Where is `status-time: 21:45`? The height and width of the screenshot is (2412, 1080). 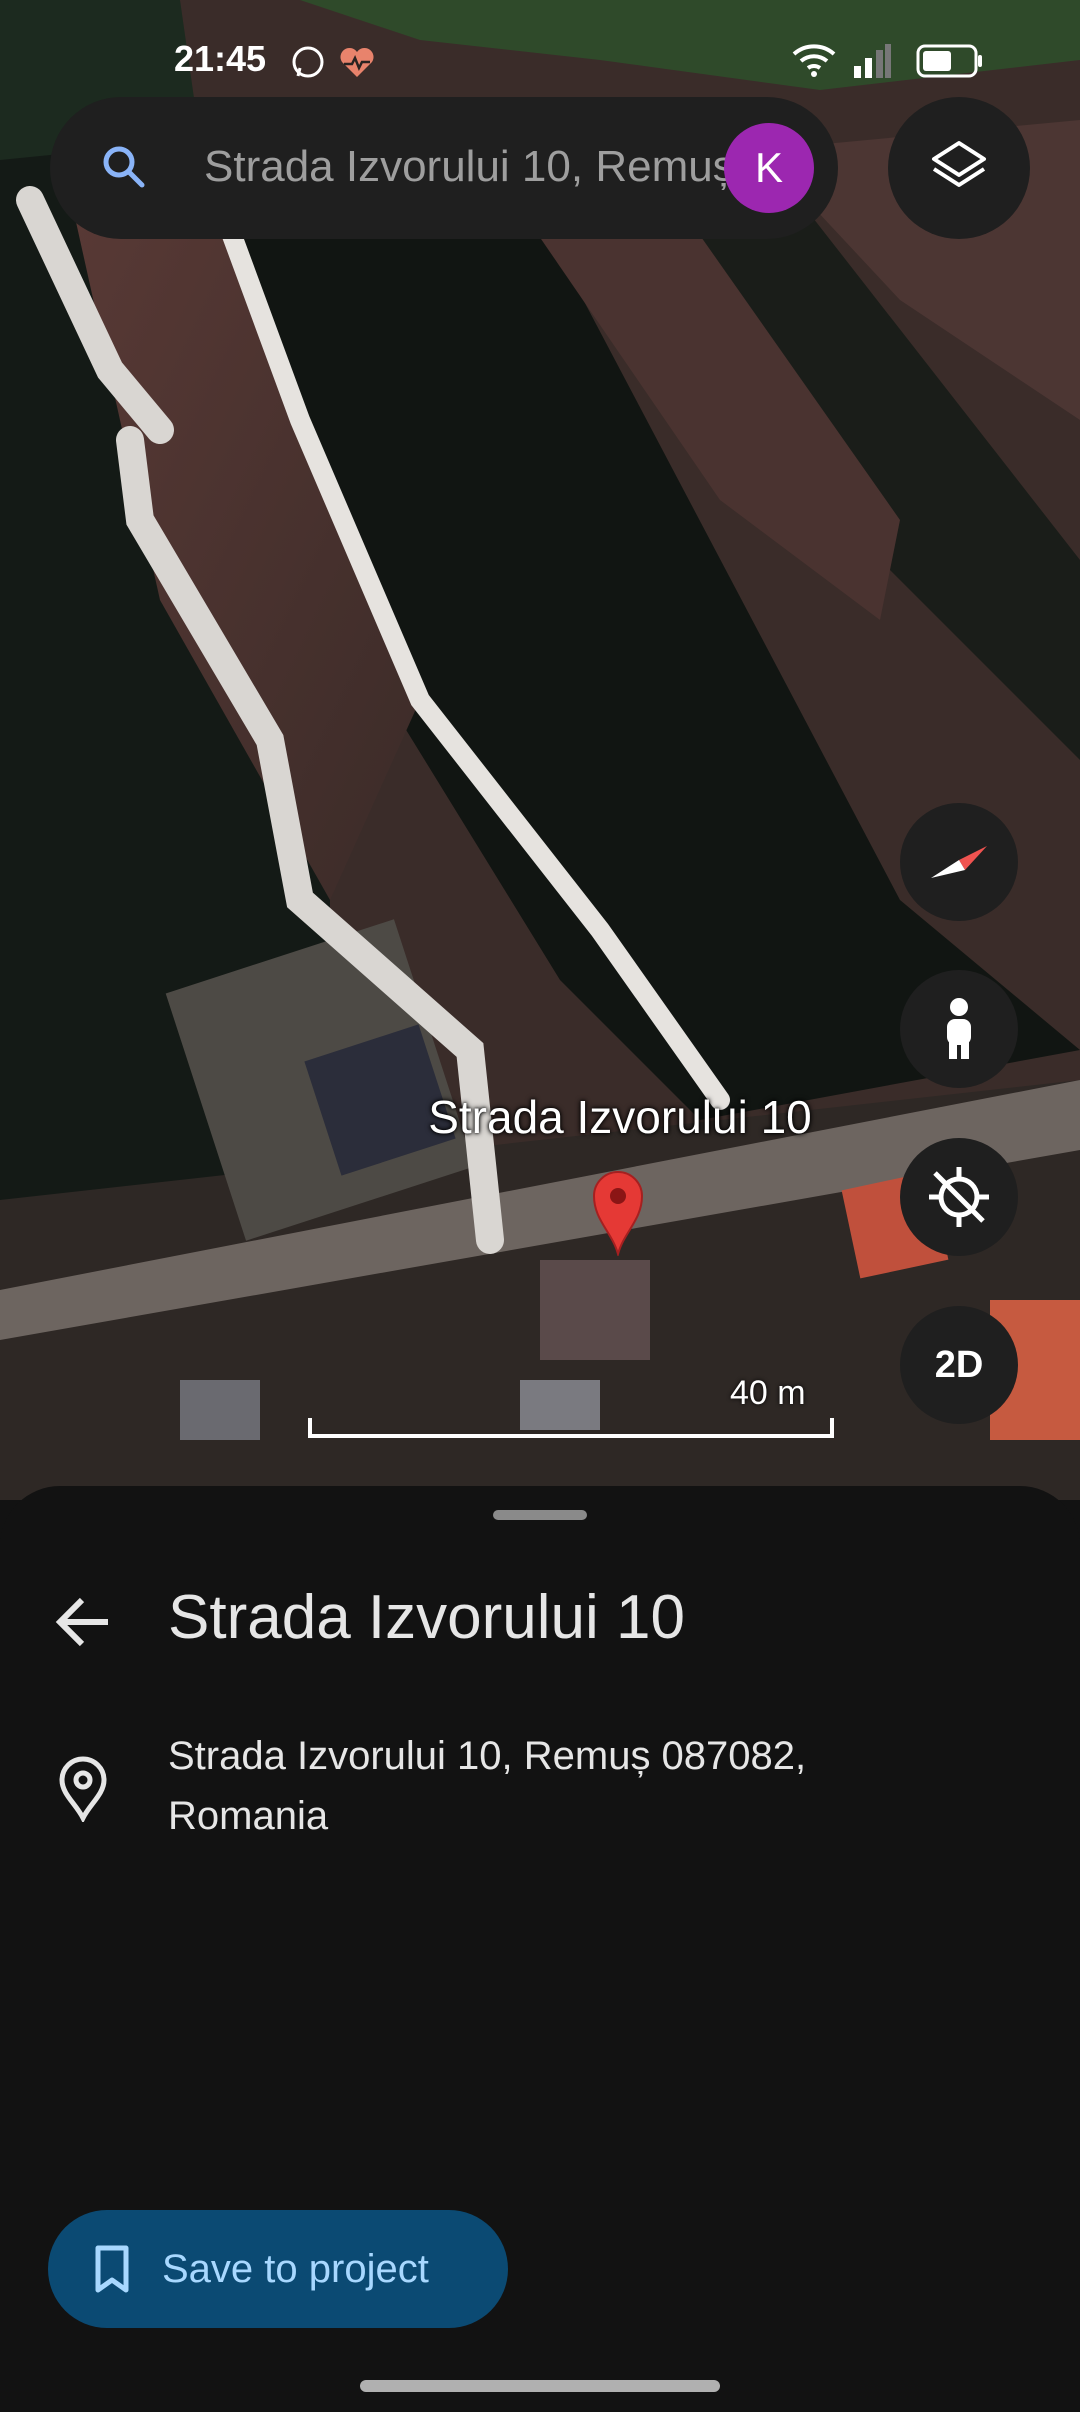 status-time: 21:45 is located at coordinates (220, 58).